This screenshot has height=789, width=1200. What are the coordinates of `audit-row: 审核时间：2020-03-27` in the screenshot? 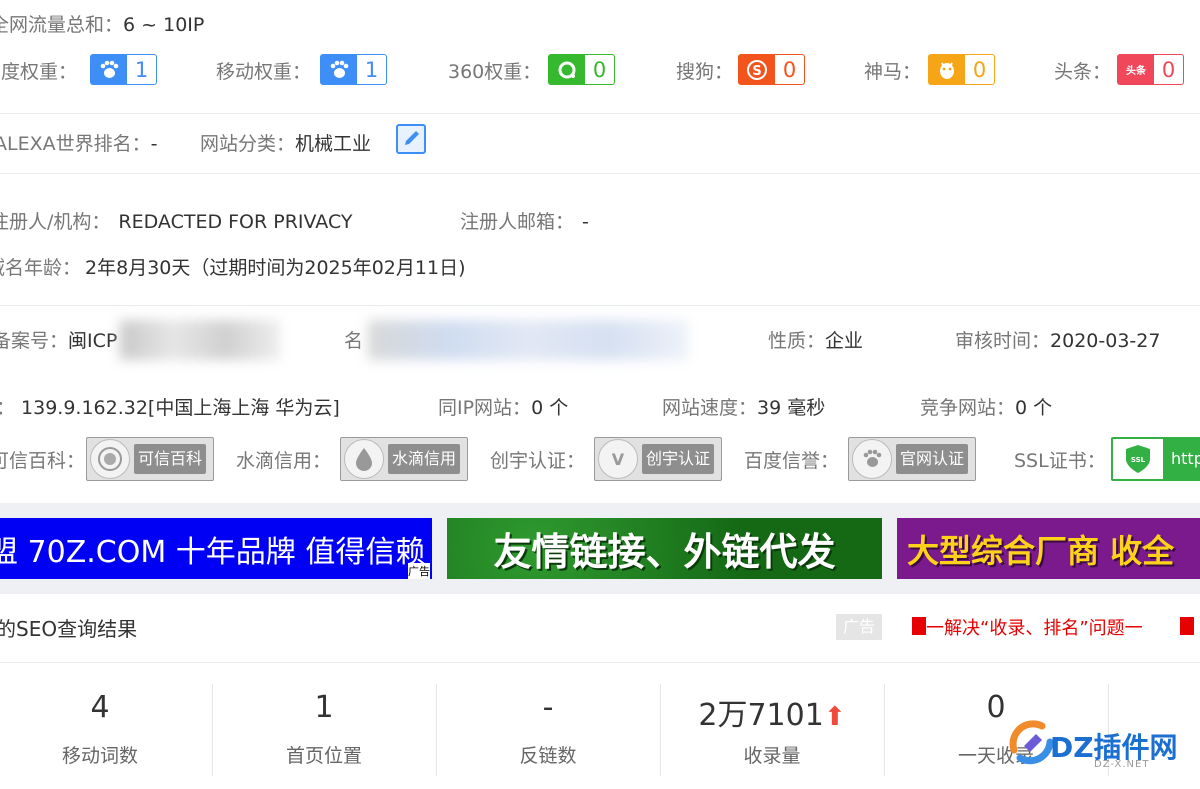 It's located at (1057, 339).